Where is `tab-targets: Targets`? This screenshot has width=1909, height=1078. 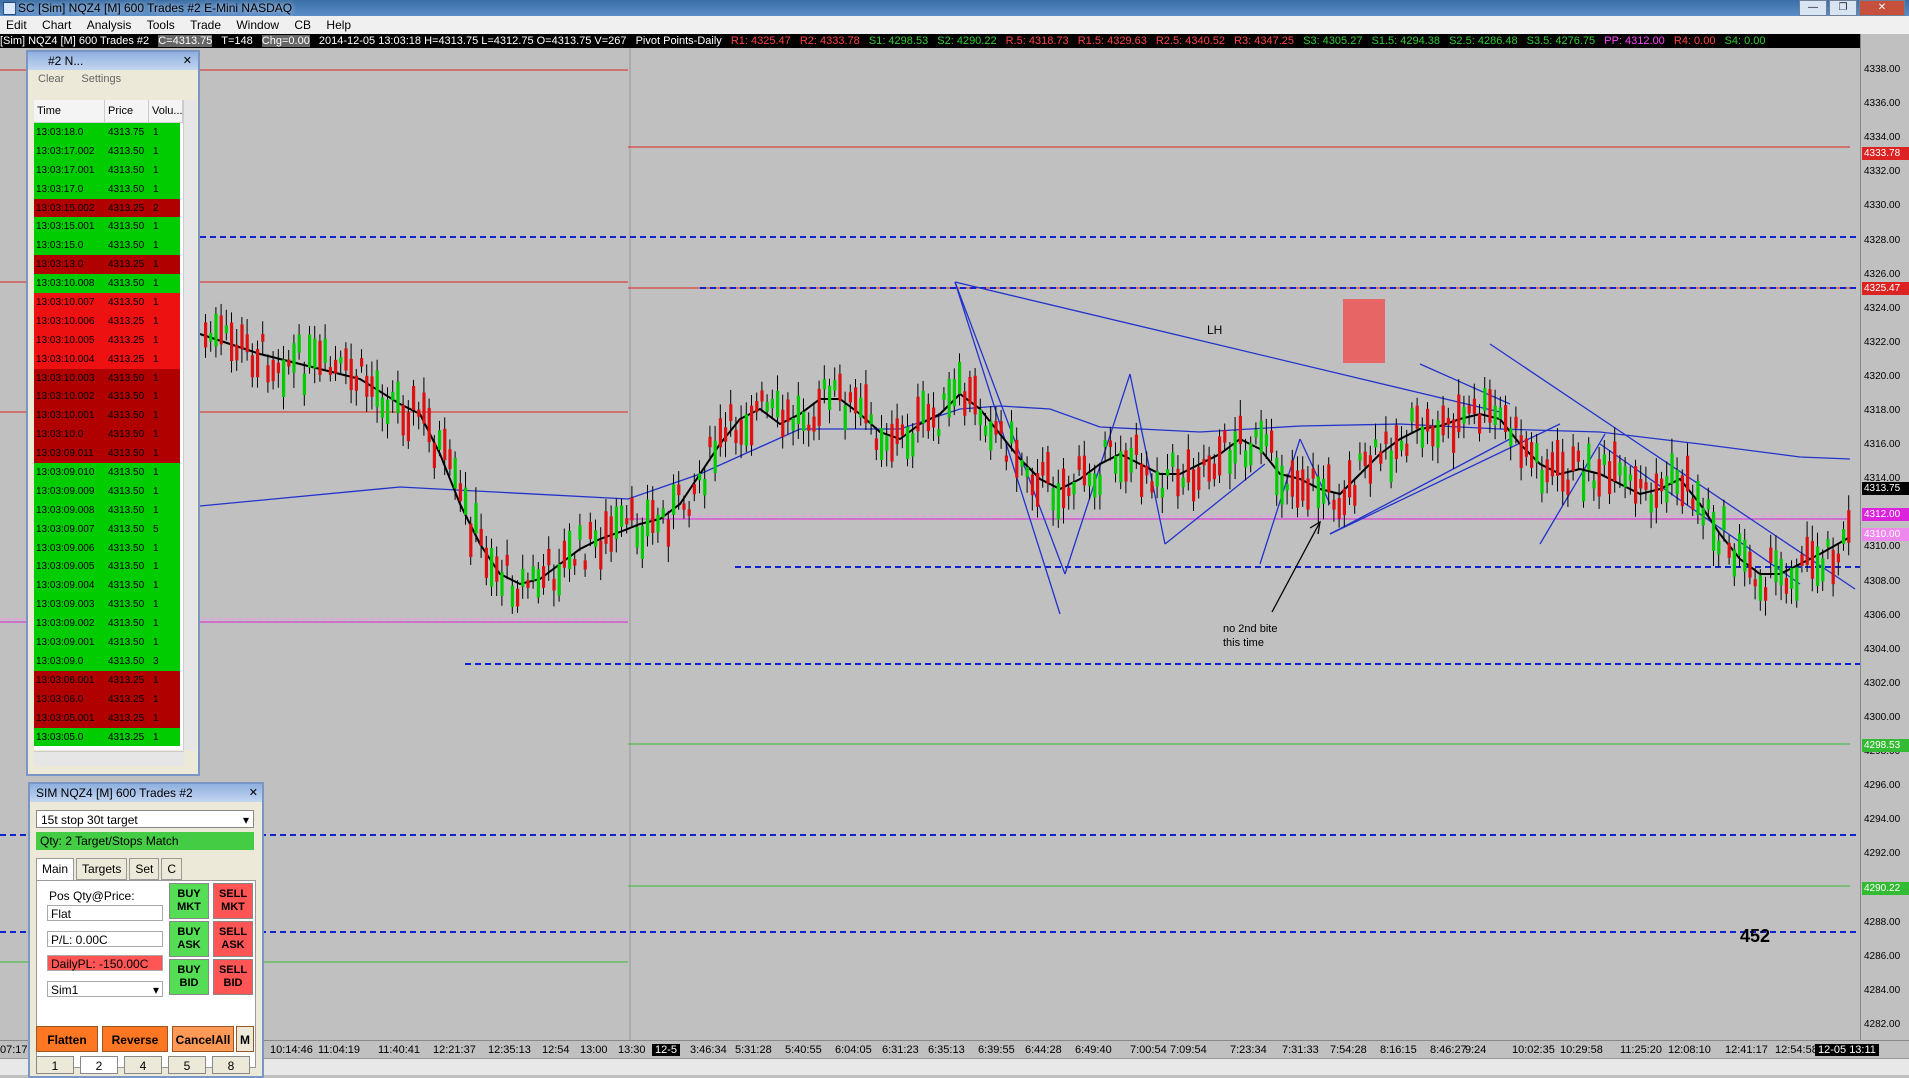 tab-targets: Targets is located at coordinates (102, 869).